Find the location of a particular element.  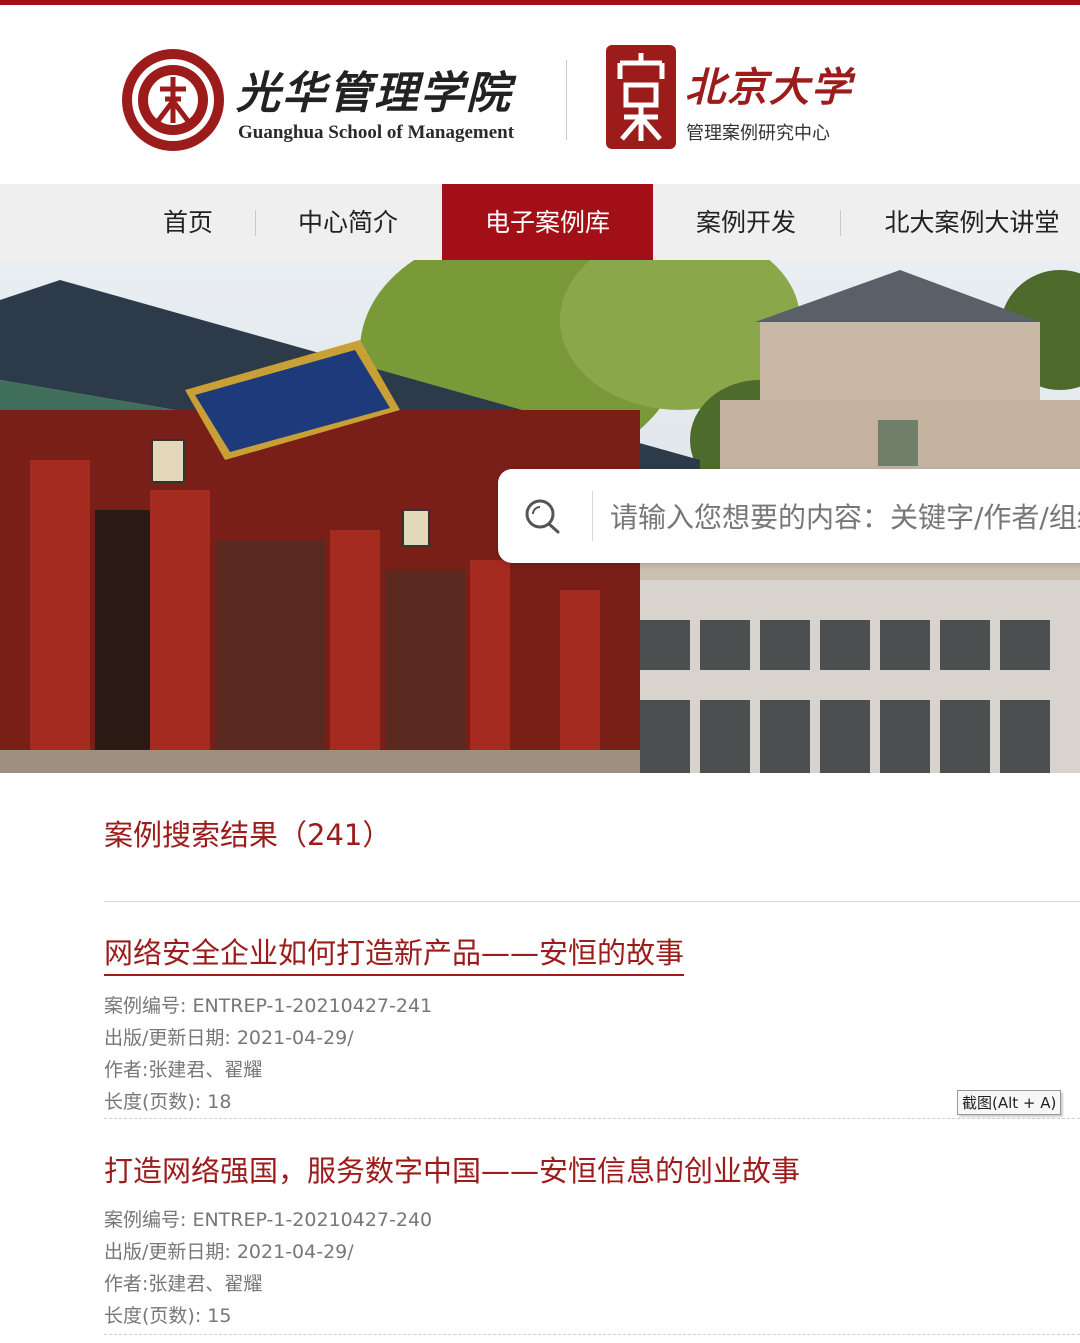

nav-item-case-development: 案例开发 is located at coordinates (746, 222).